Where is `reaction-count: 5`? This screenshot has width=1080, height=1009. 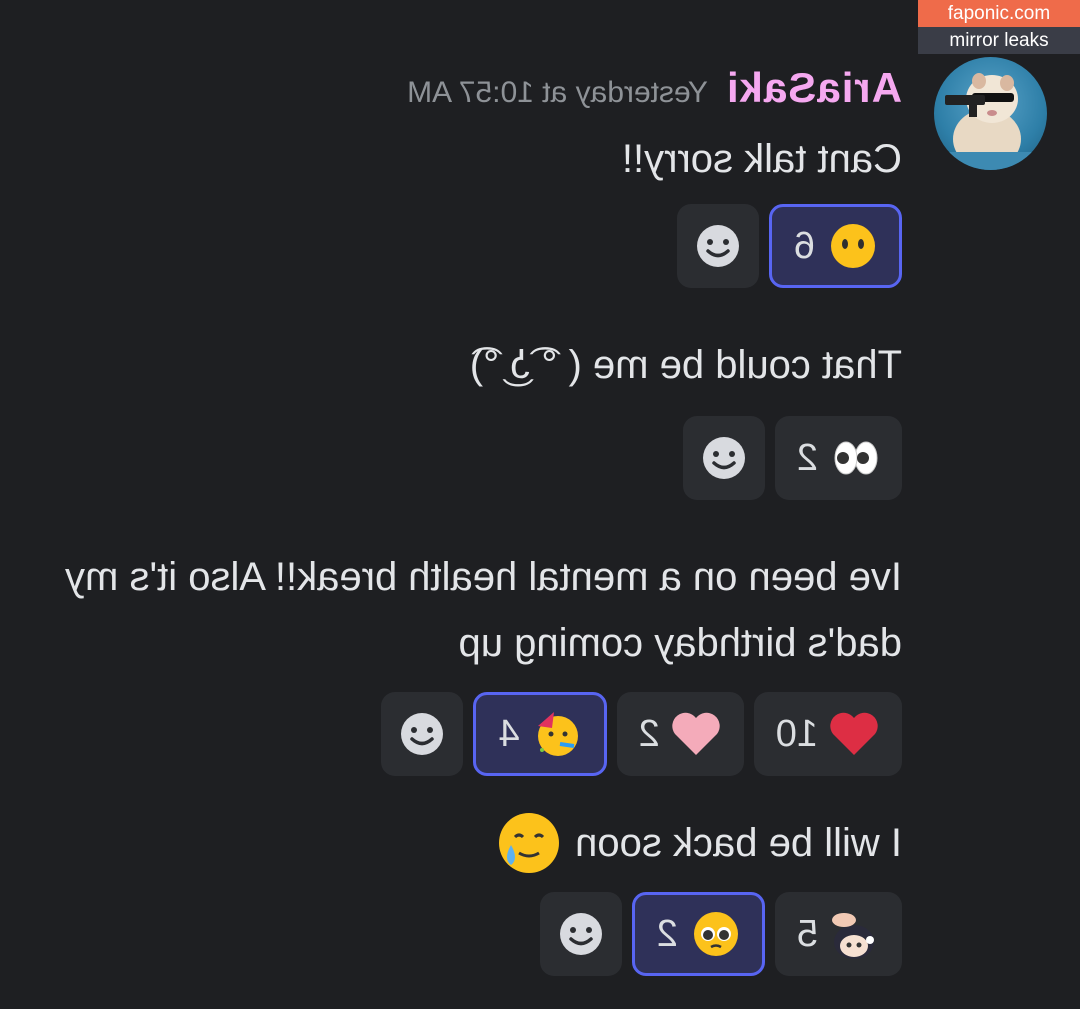
reaction-count: 5 is located at coordinates (807, 933).